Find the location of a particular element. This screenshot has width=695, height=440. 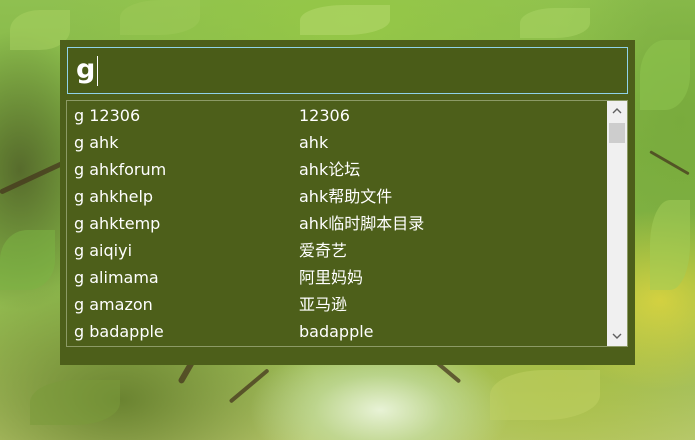

item-command: g ahkhelp is located at coordinates (114, 196).